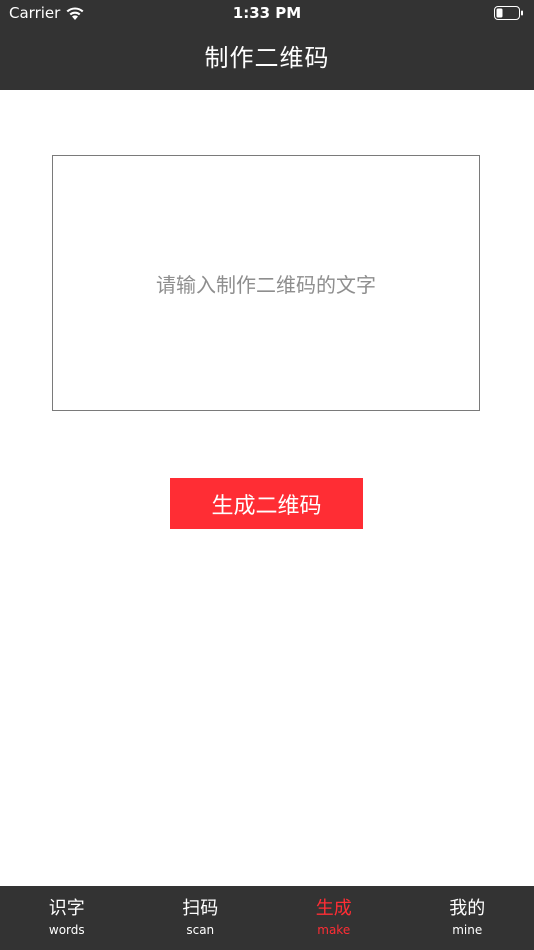  Describe the element at coordinates (267, 58) in the screenshot. I see `page-title: 制作二维码` at that location.